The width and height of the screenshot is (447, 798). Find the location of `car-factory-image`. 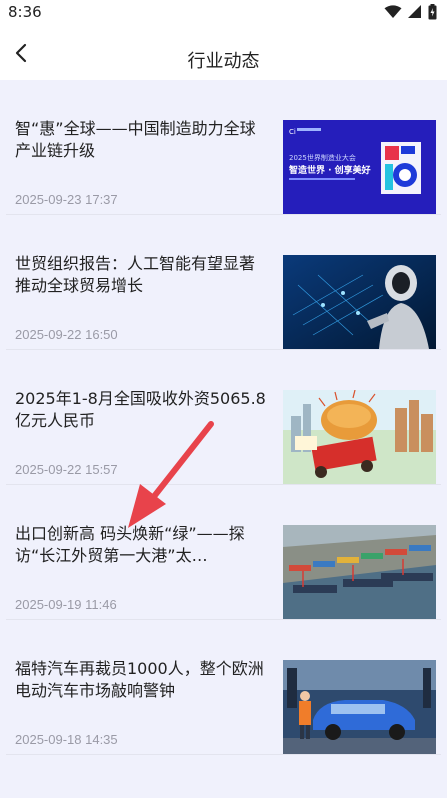

car-factory-image is located at coordinates (359, 707).